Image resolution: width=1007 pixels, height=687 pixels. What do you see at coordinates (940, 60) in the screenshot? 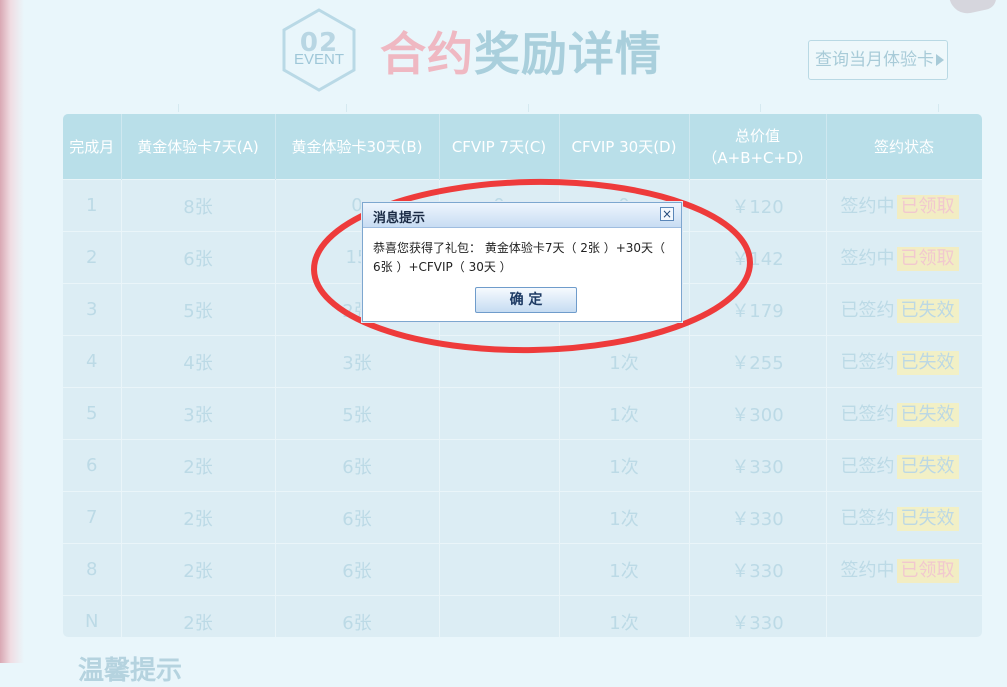
I see `play-arrow-icon` at bounding box center [940, 60].